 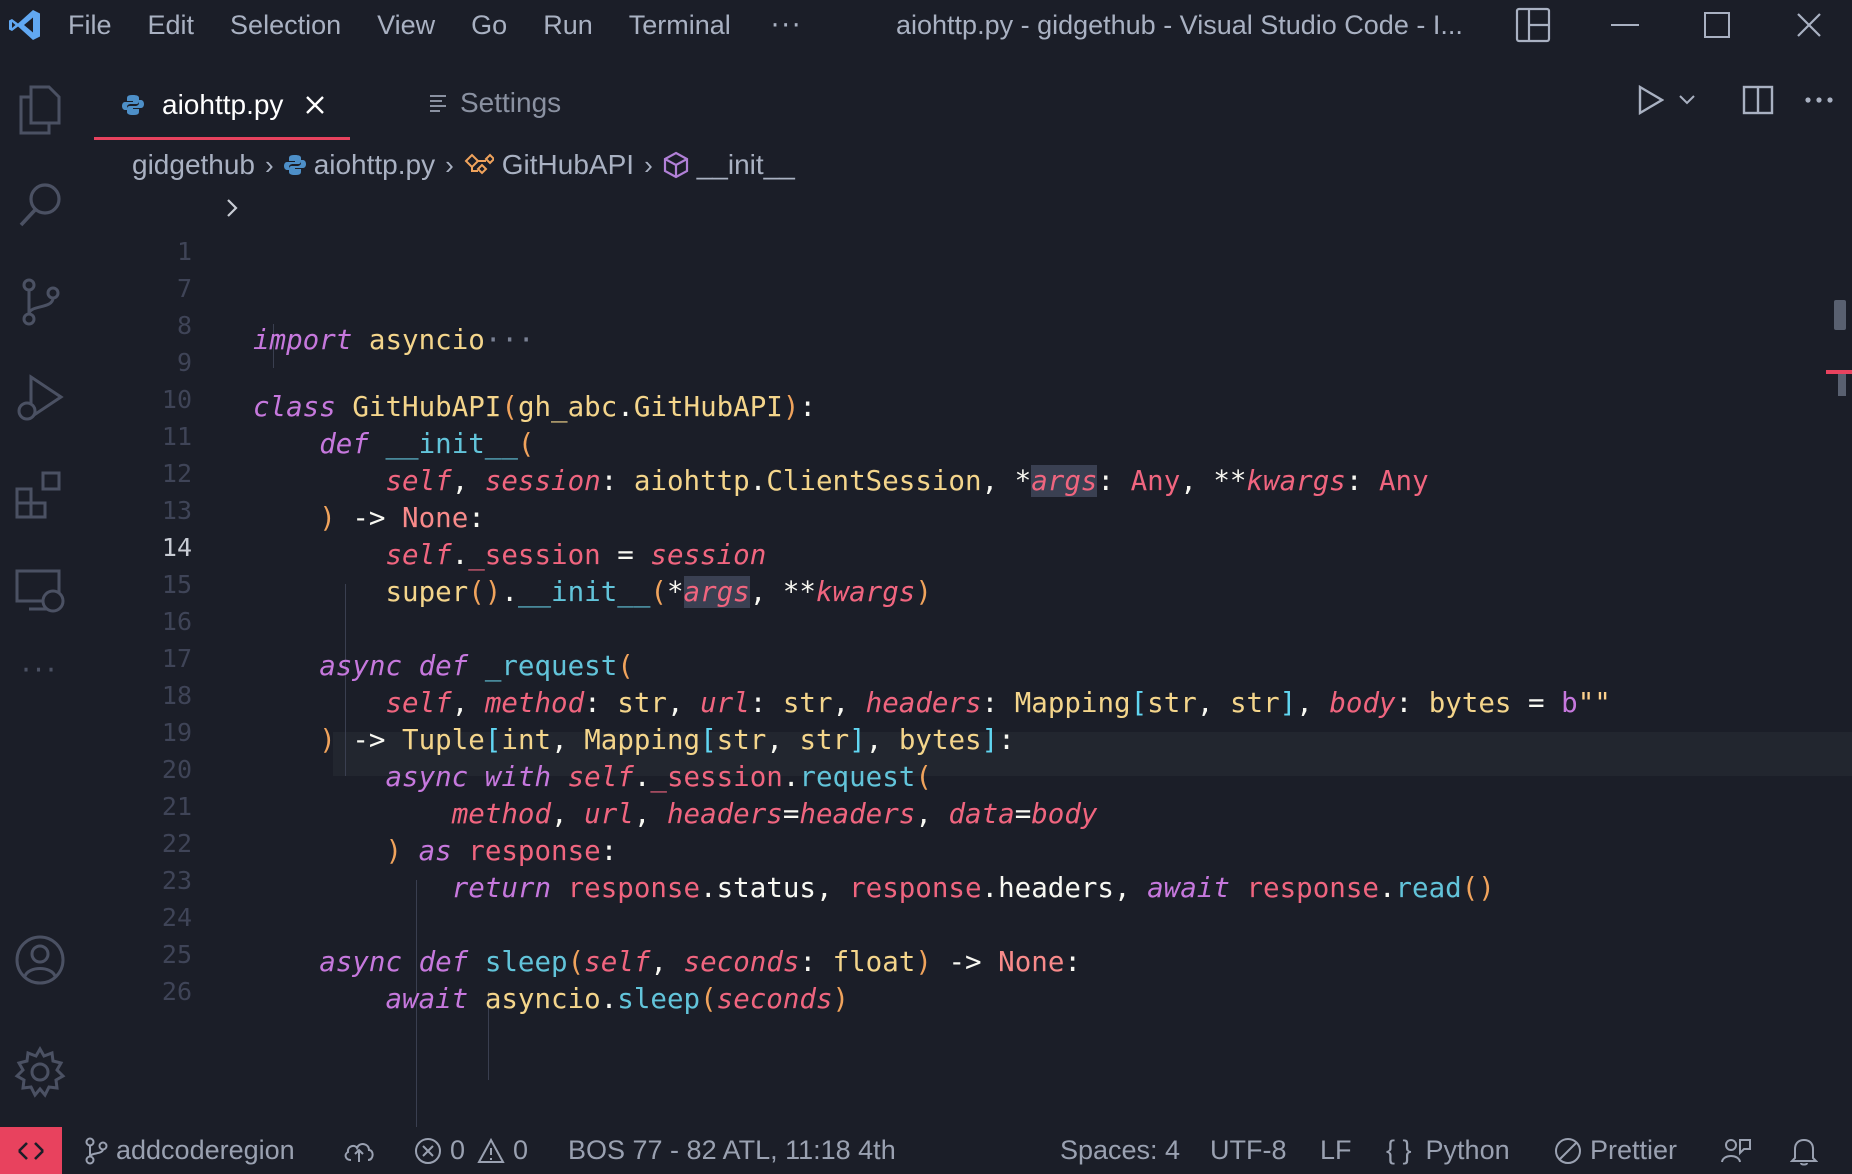 I want to click on score-status-item: BOS 77 - 82 ATL, 11:18 4th, so click(x=732, y=1150).